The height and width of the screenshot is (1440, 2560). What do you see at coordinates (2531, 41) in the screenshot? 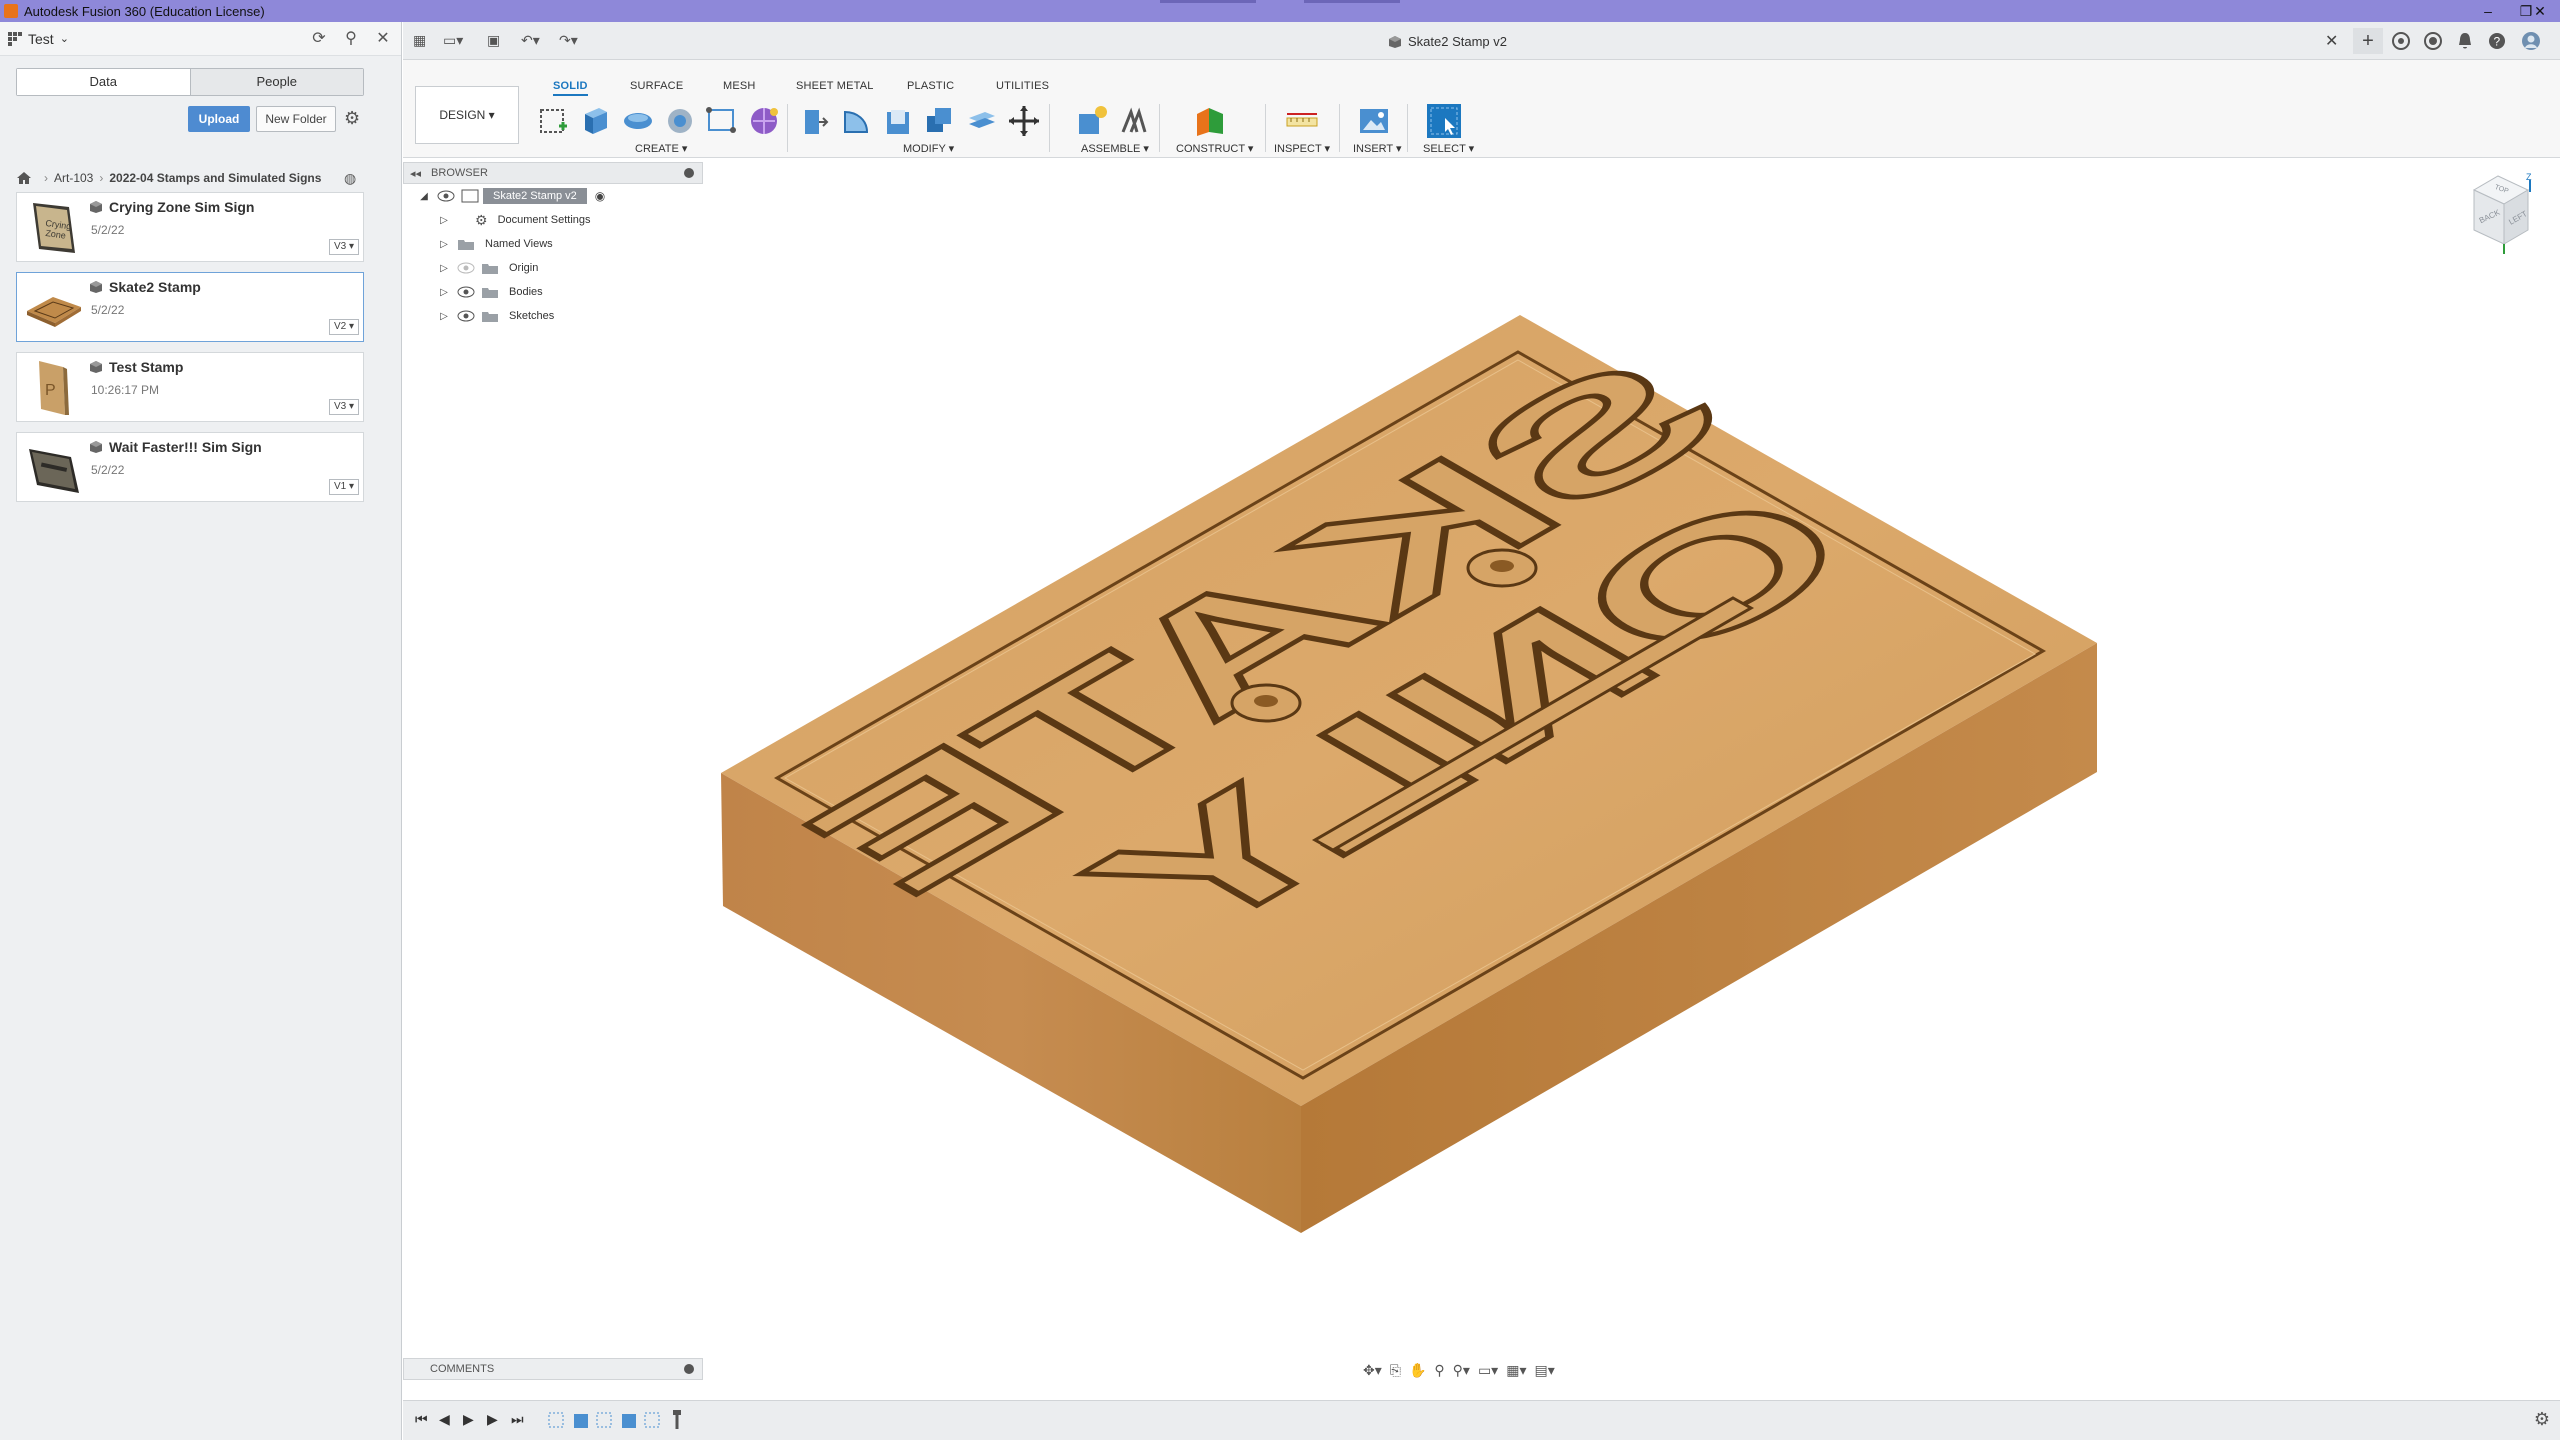
I see `user-avatar` at bounding box center [2531, 41].